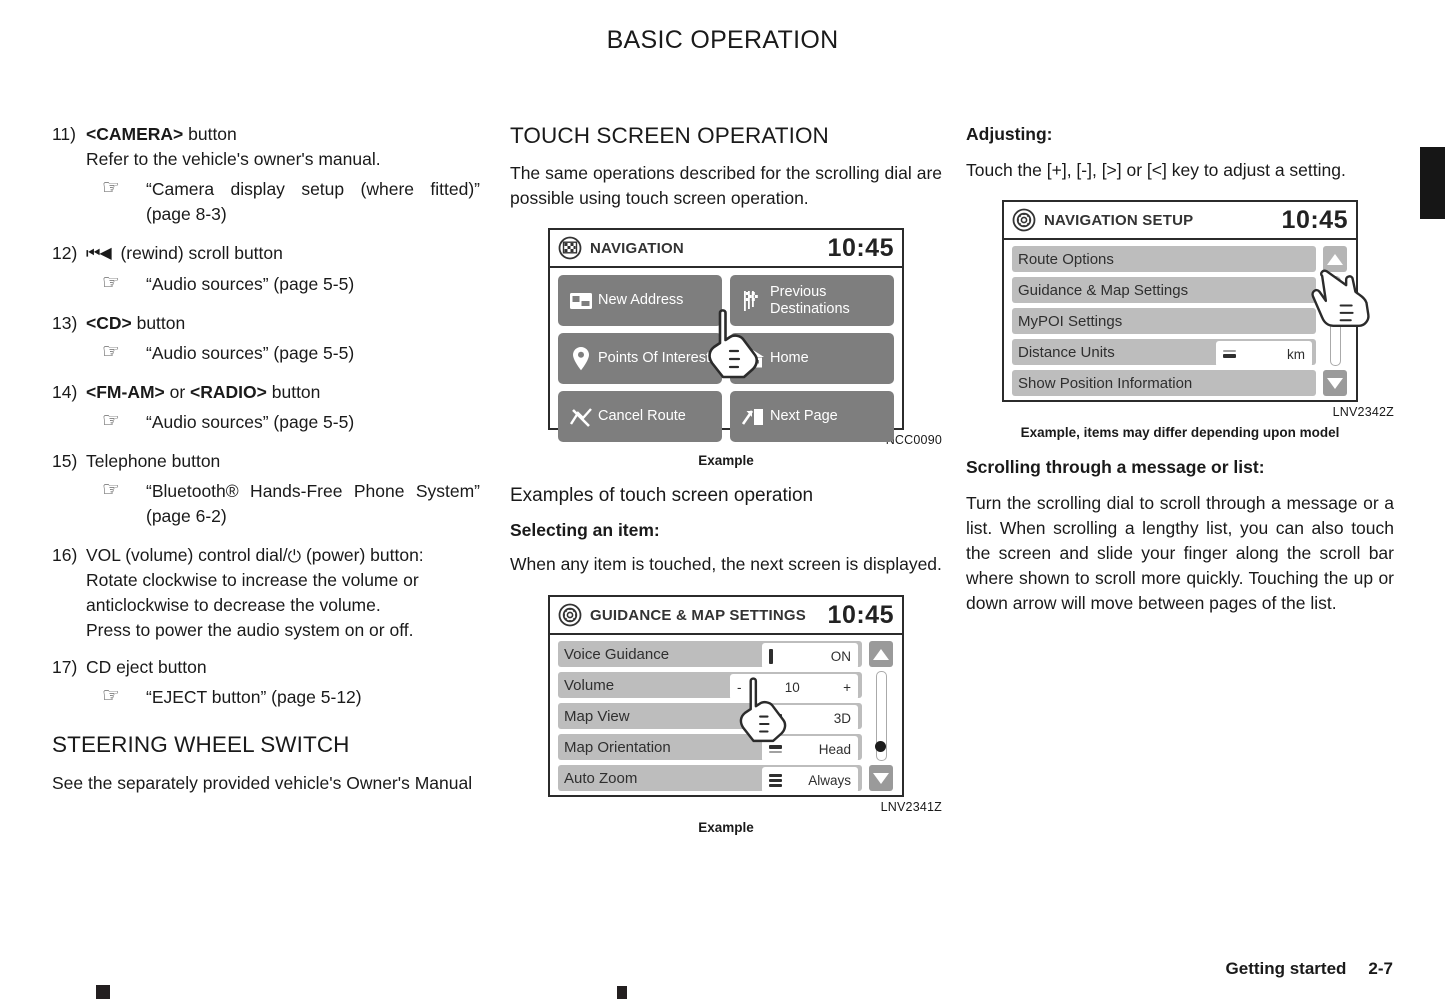 This screenshot has width=1445, height=1005. Describe the element at coordinates (581, 417) in the screenshot. I see `cancel-route-icon` at that location.